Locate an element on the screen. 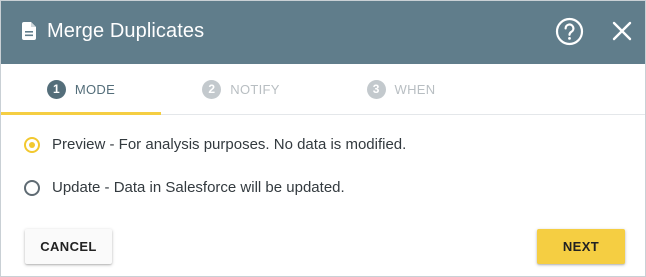 Image resolution: width=646 pixels, height=277 pixels. close-icon is located at coordinates (622, 31).